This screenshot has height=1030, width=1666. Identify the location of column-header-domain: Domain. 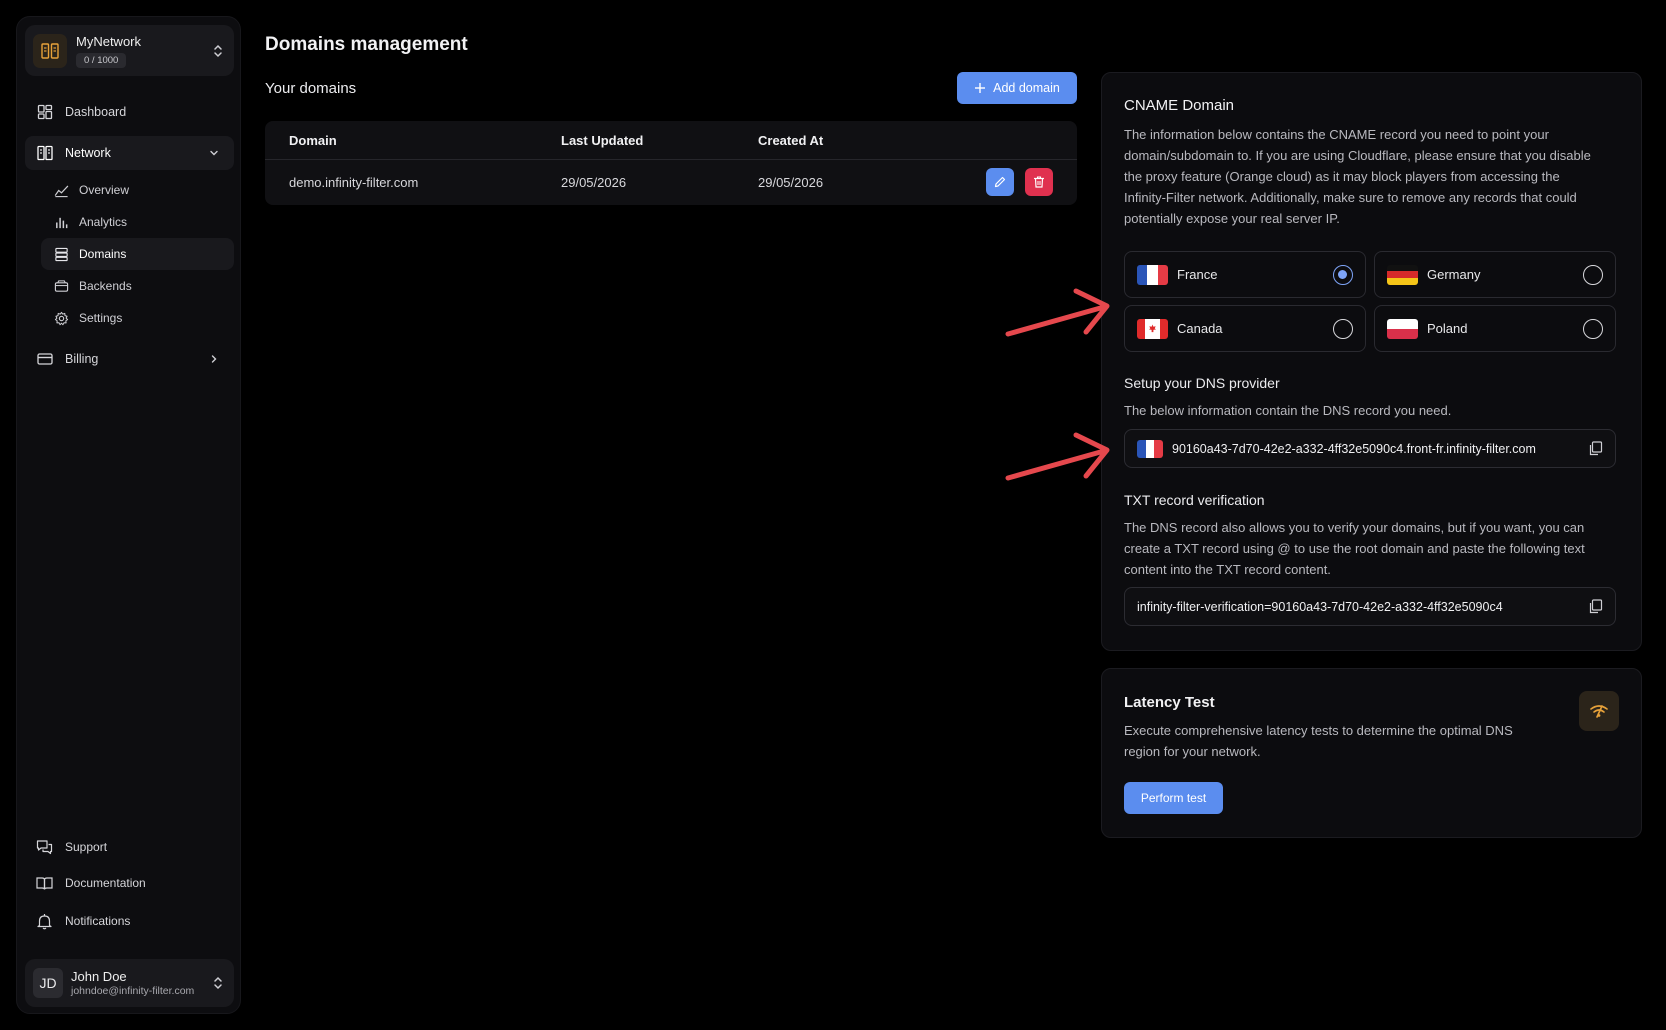
(313, 140).